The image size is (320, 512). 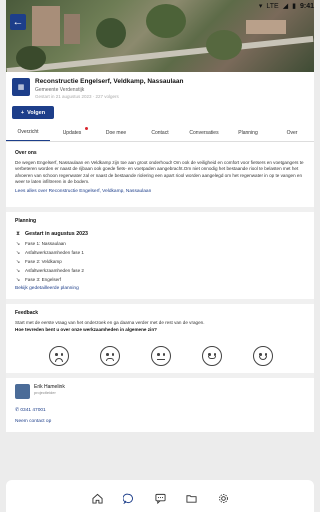 I want to click on tab-label: Over, so click(x=292, y=132).